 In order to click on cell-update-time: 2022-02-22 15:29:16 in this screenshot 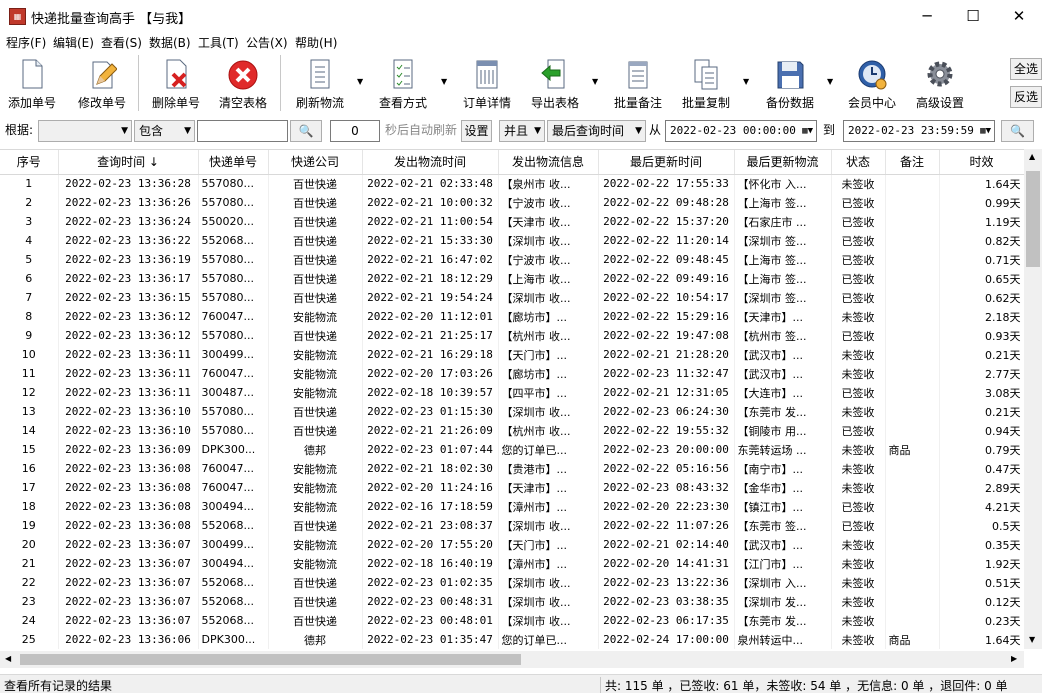, I will do `click(666, 316)`.